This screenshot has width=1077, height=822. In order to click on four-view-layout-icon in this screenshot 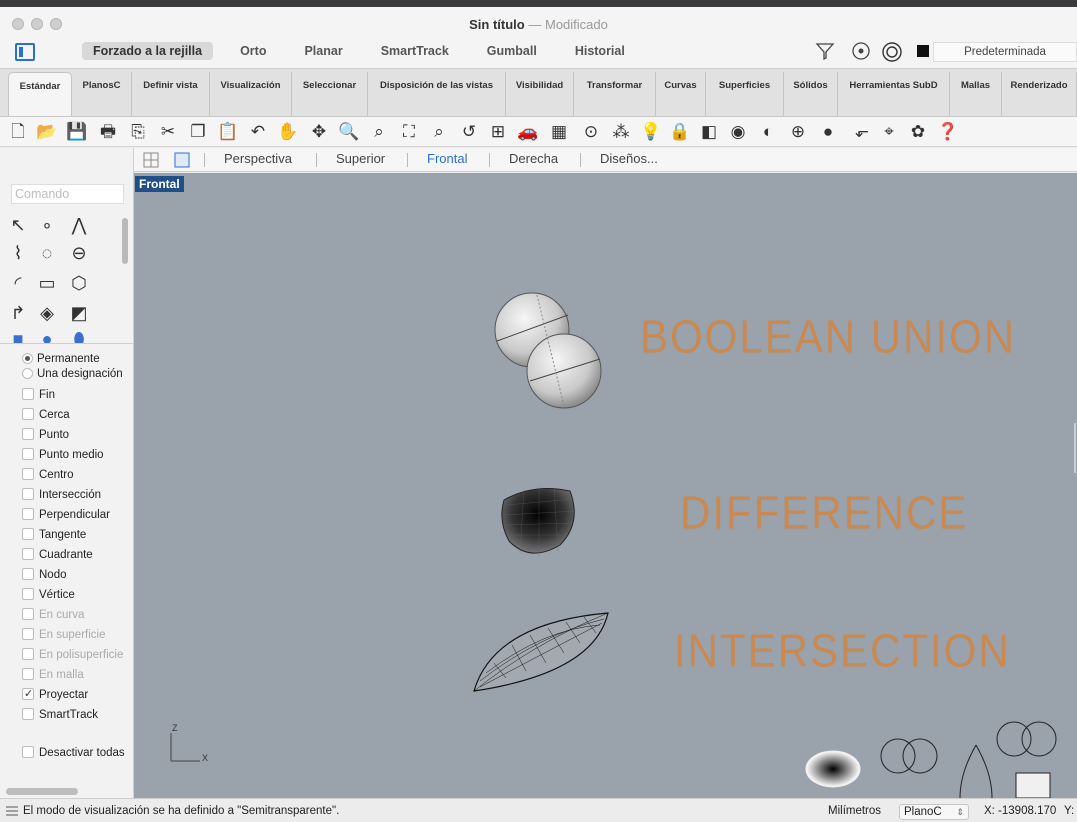, I will do `click(151, 160)`.